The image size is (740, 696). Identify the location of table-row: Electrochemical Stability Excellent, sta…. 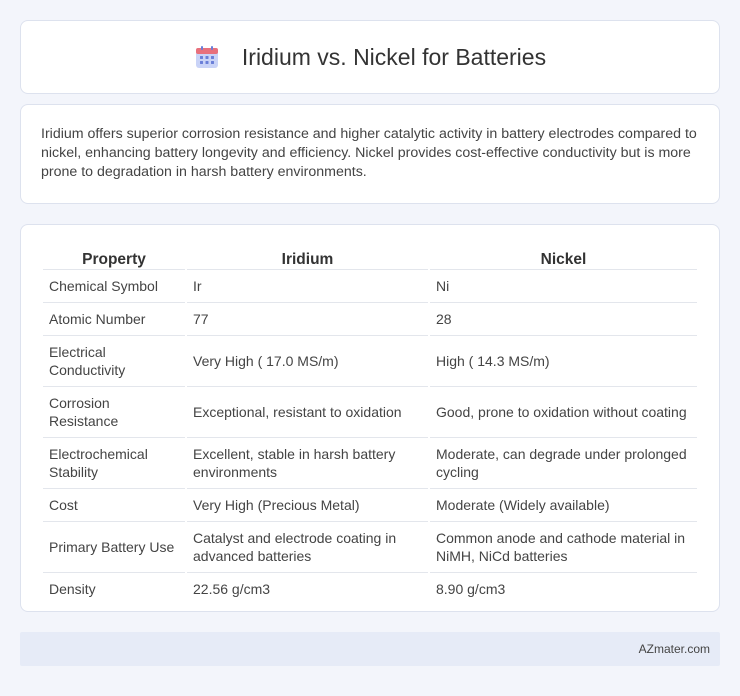
(370, 462).